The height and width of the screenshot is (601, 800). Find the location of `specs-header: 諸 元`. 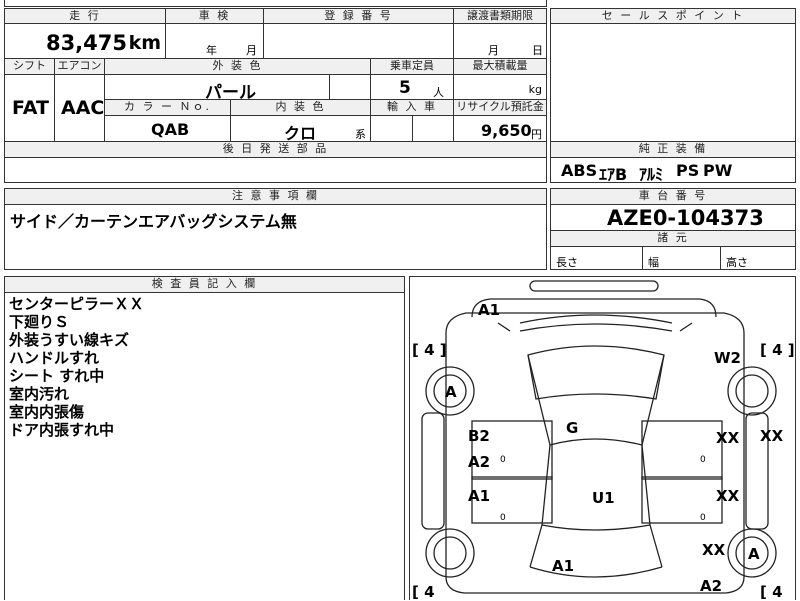

specs-header: 諸 元 is located at coordinates (673, 238).